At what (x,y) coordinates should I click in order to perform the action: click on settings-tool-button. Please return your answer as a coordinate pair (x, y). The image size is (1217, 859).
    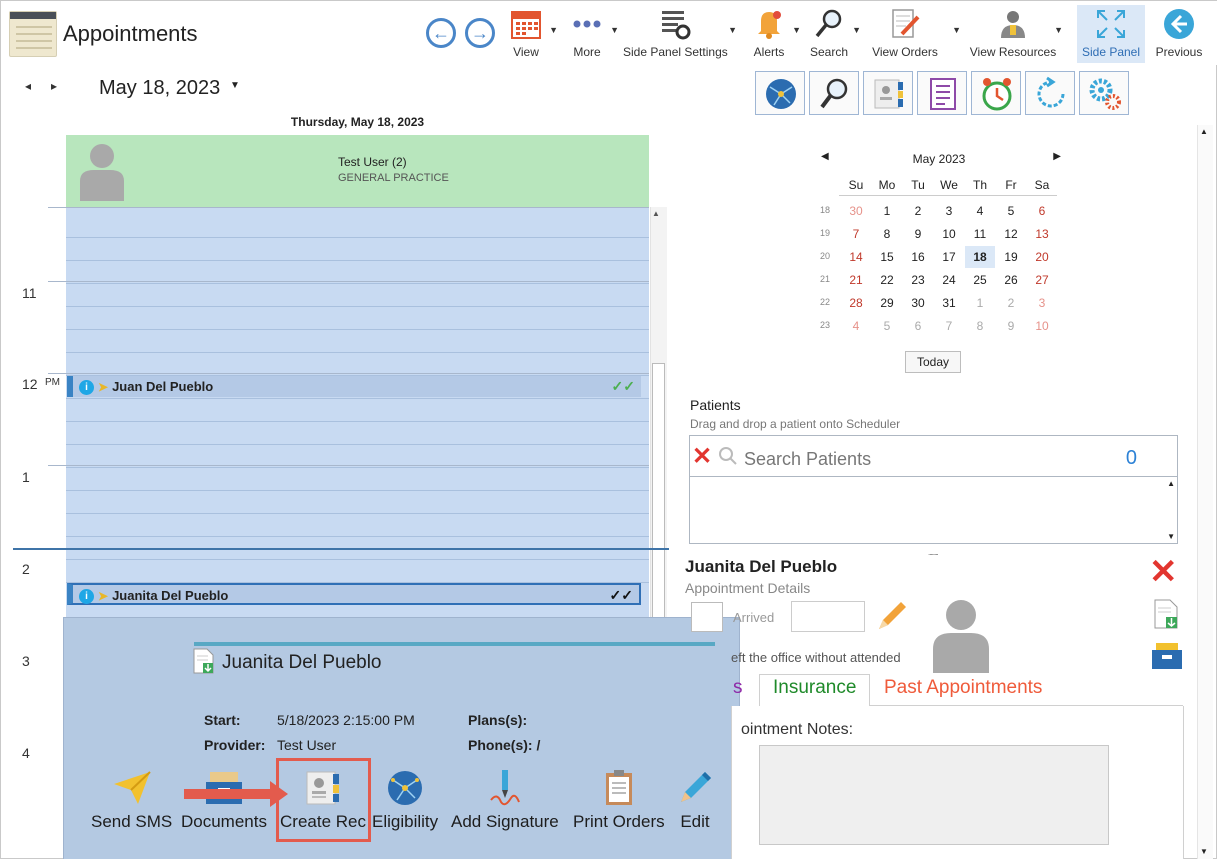
    Looking at the image, I should click on (1104, 93).